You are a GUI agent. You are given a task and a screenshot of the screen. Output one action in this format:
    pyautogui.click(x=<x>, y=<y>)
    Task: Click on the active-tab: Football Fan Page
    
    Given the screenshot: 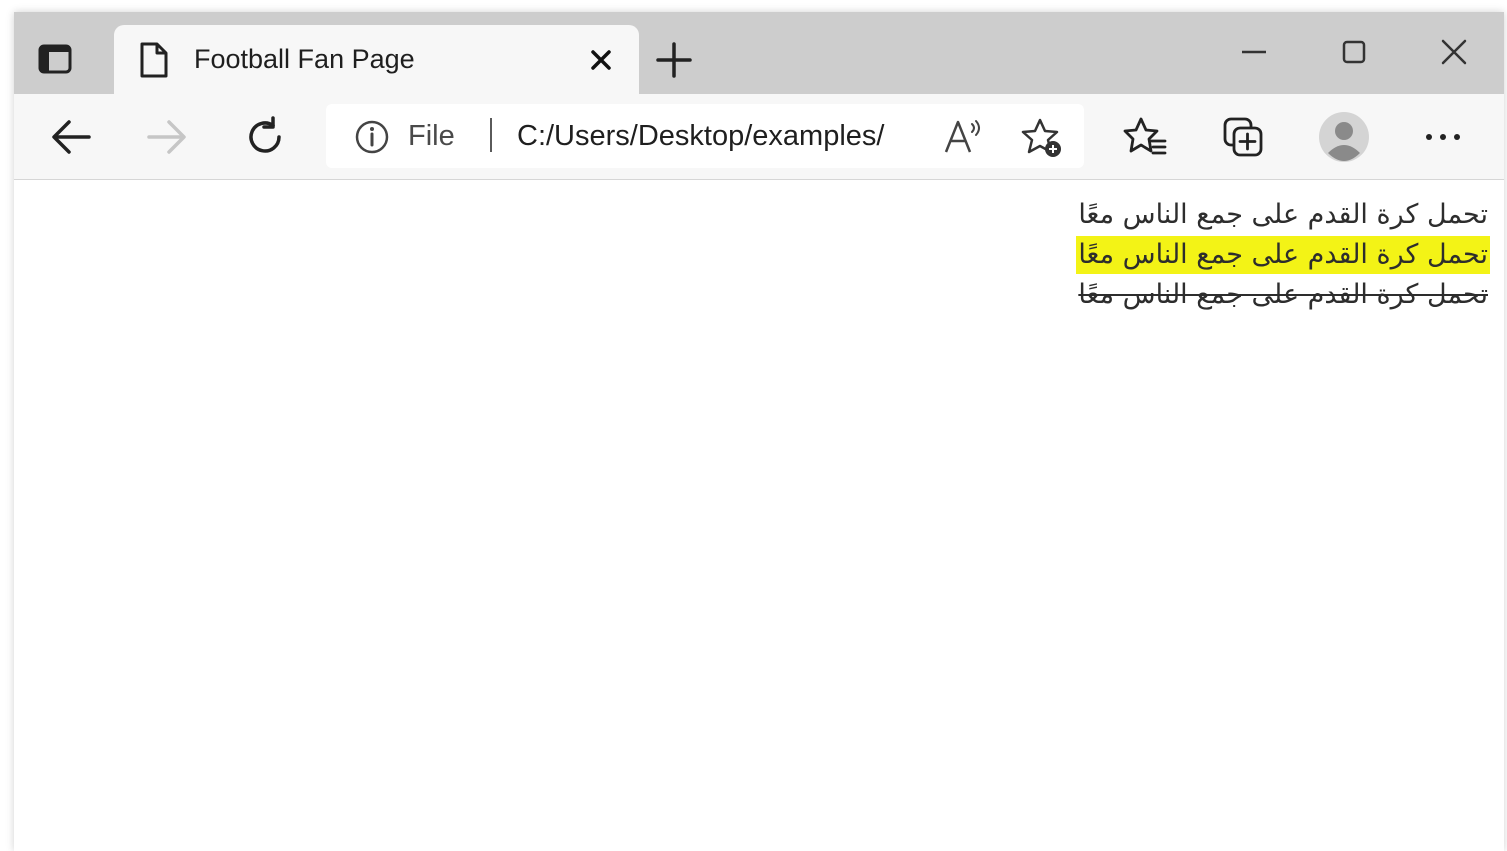 What is the action you would take?
    pyautogui.click(x=376, y=59)
    